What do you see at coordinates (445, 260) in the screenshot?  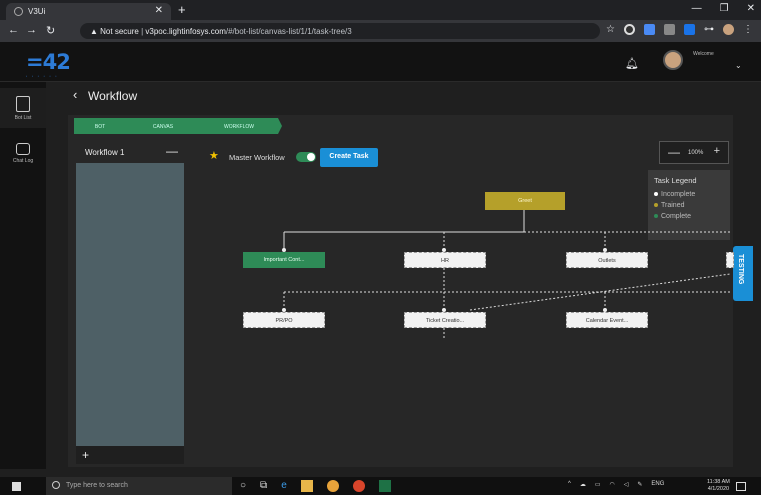 I see `task-node-hr: HR` at bounding box center [445, 260].